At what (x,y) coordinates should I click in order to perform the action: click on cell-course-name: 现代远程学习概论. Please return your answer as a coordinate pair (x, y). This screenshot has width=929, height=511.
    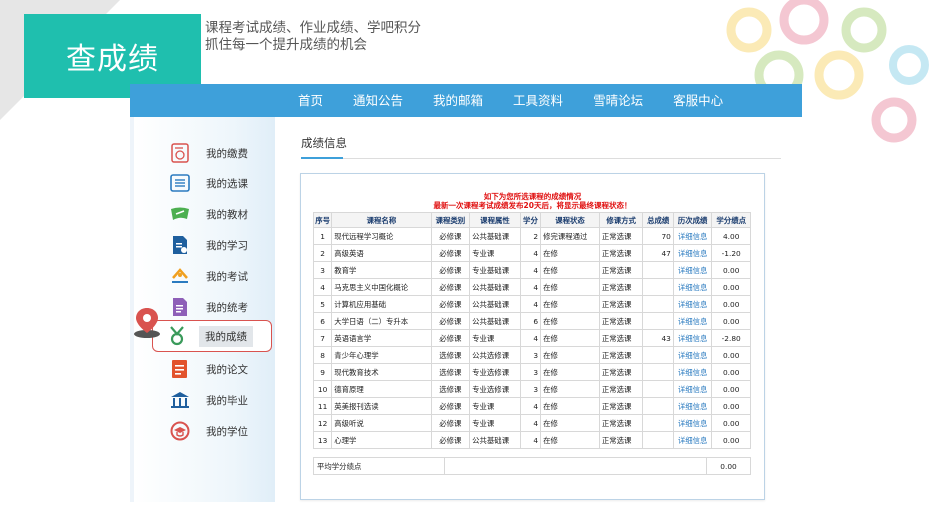
    Looking at the image, I should click on (381, 236).